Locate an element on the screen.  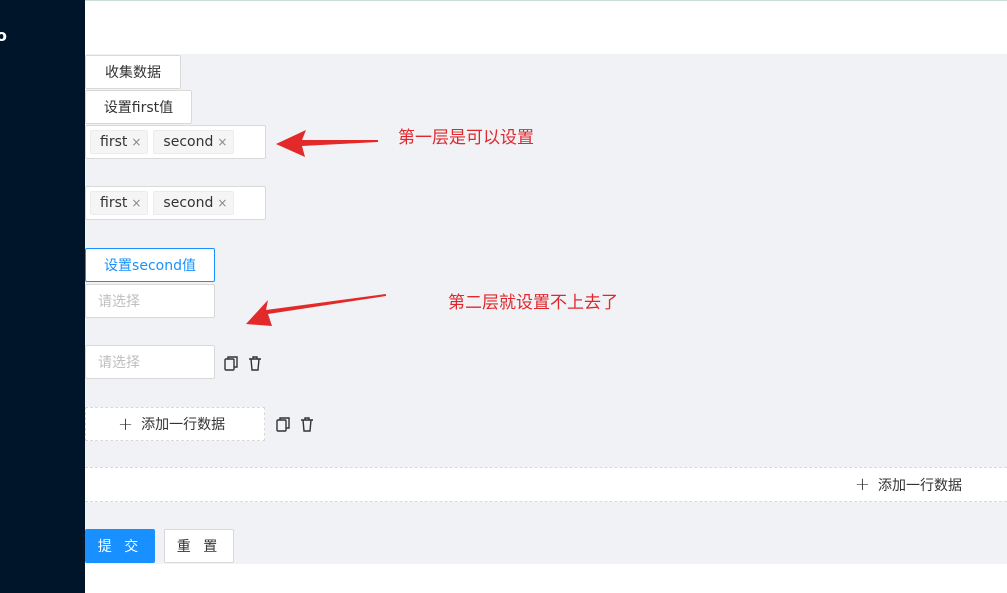
sidebar-logo-fragment: o is located at coordinates (3, 35).